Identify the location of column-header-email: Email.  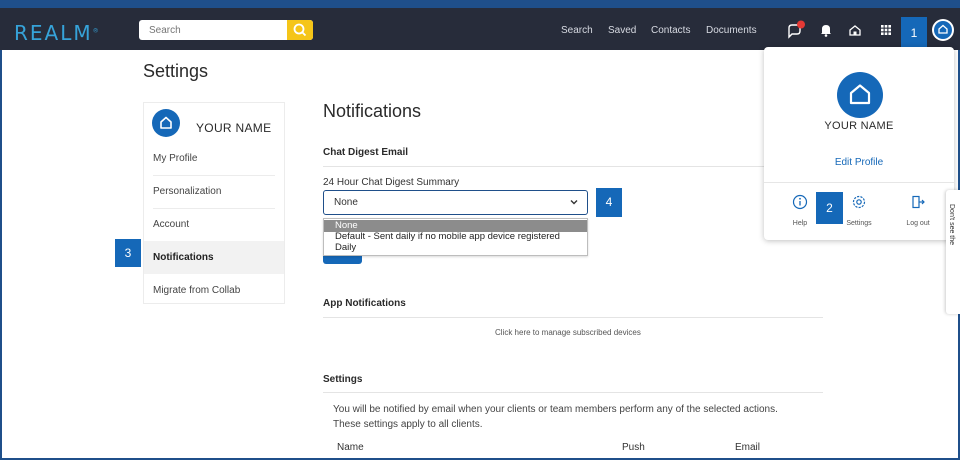
(748, 447).